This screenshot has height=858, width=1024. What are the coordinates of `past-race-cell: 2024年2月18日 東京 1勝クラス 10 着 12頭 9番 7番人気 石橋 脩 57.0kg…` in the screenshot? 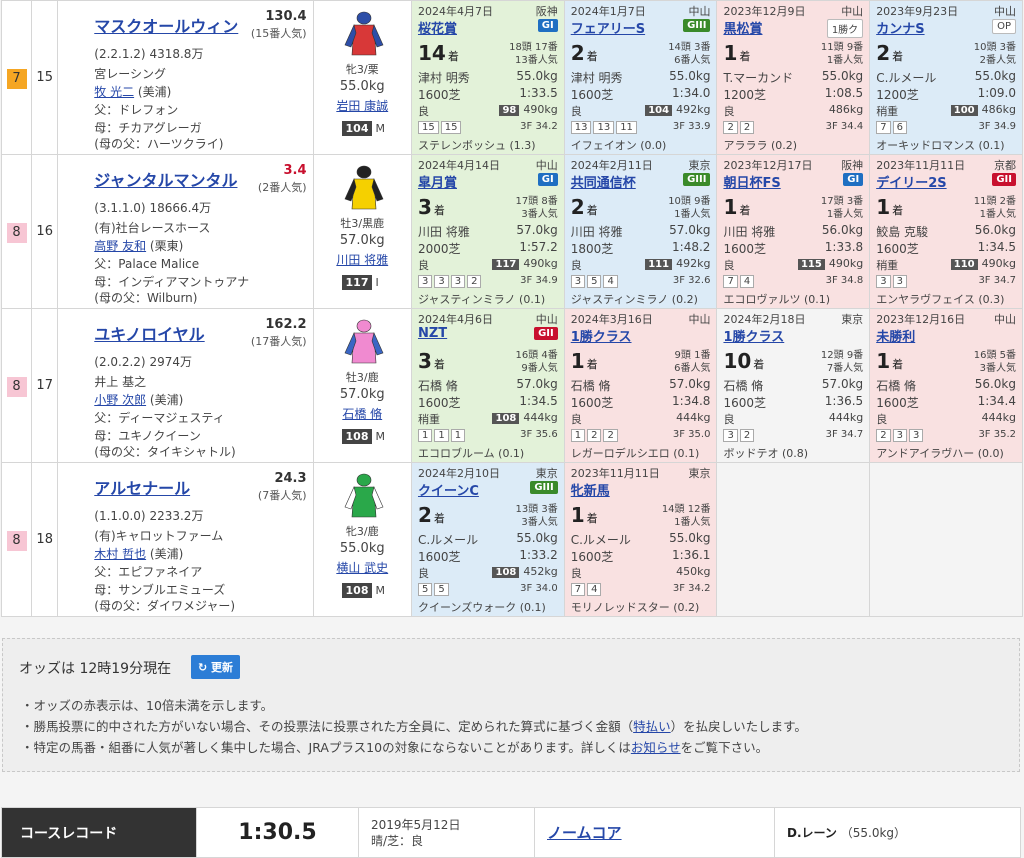 It's located at (793, 385).